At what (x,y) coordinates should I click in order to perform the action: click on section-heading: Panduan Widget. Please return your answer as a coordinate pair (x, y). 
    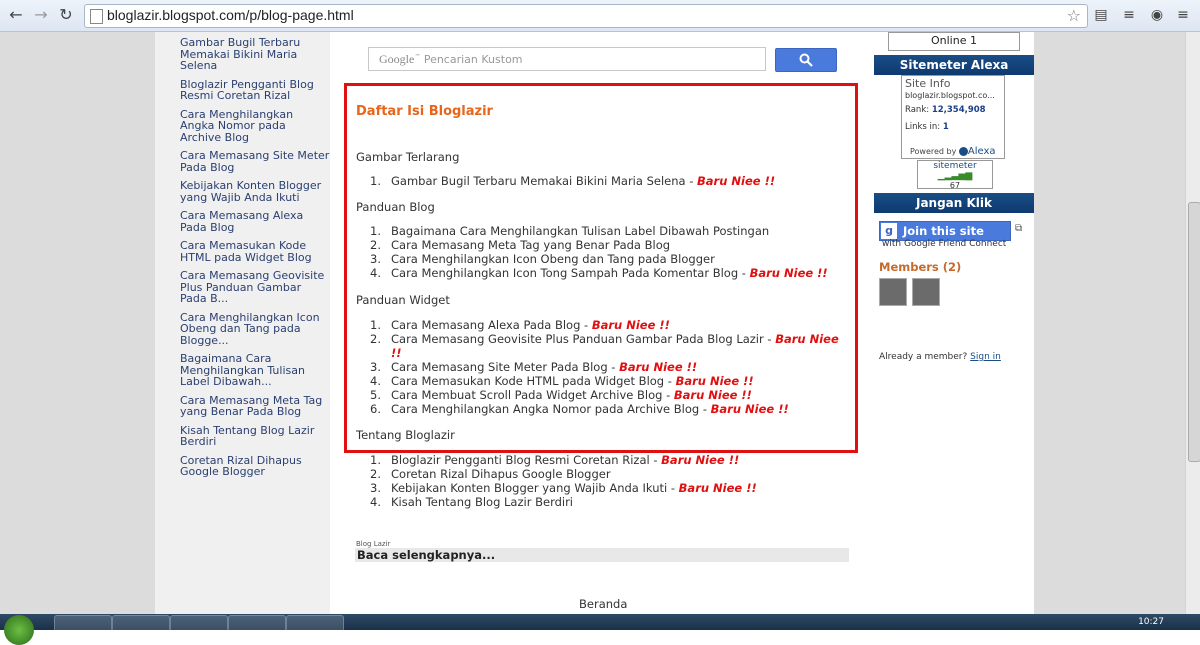
    Looking at the image, I should click on (403, 300).